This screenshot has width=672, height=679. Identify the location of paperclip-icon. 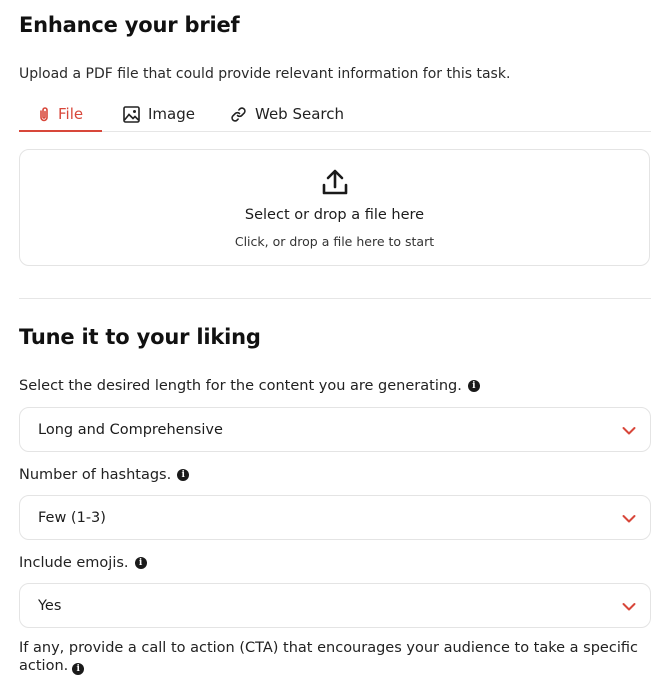
(44, 114).